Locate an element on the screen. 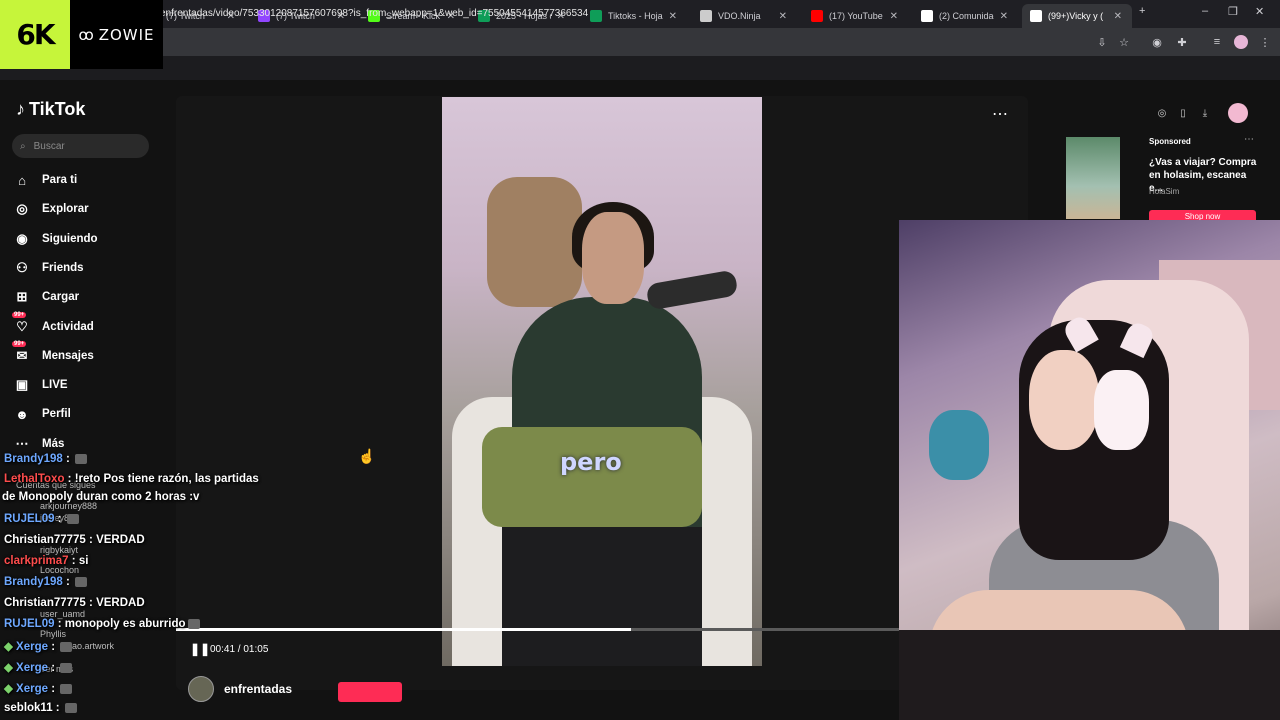 The image size is (1280, 720). sidebar-item-label: Explorar is located at coordinates (65, 209).